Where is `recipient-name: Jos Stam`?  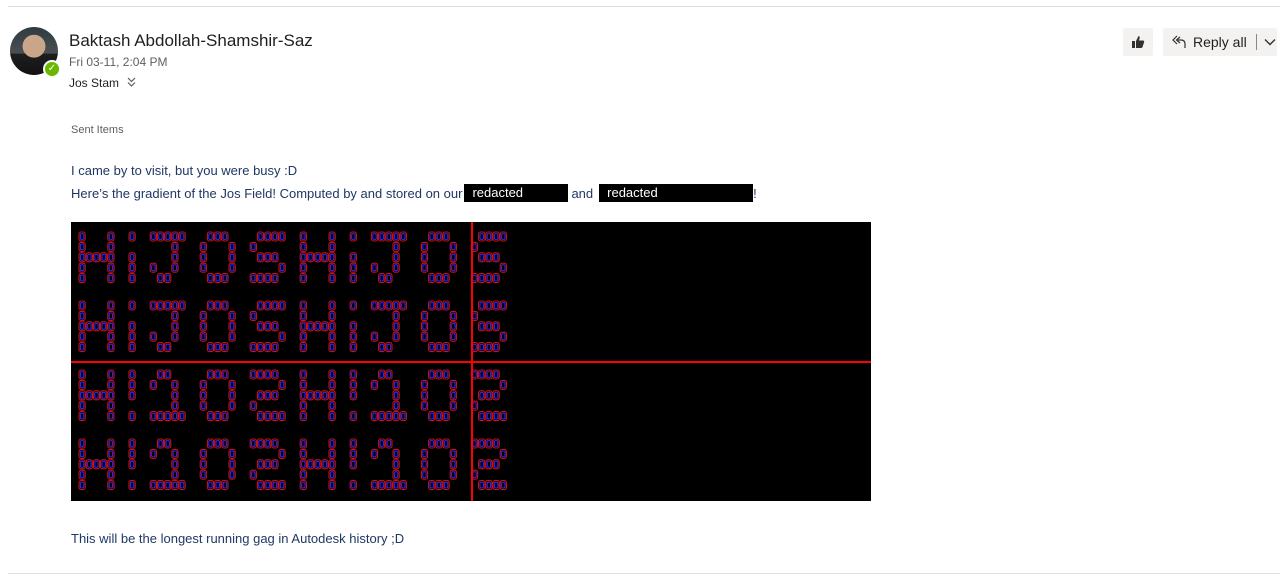
recipient-name: Jos Stam is located at coordinates (94, 83).